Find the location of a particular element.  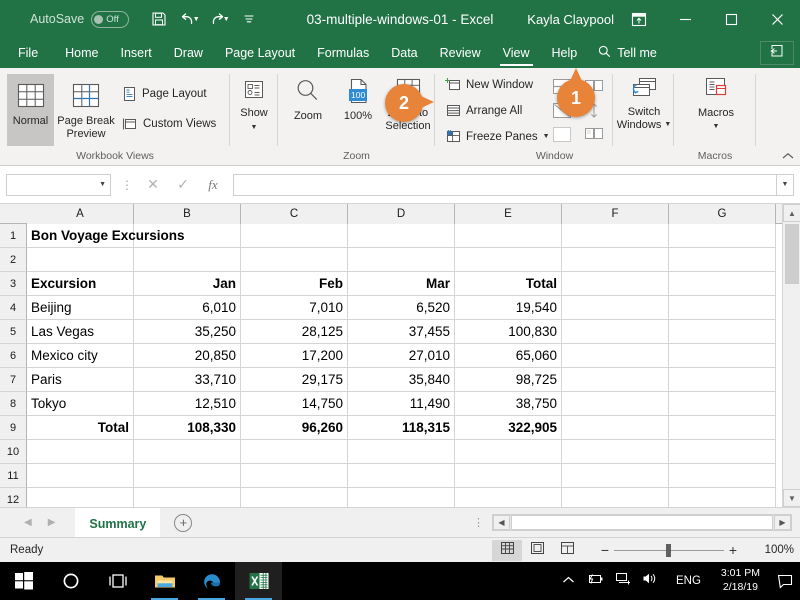

row-header-8: 8 is located at coordinates (13, 404).